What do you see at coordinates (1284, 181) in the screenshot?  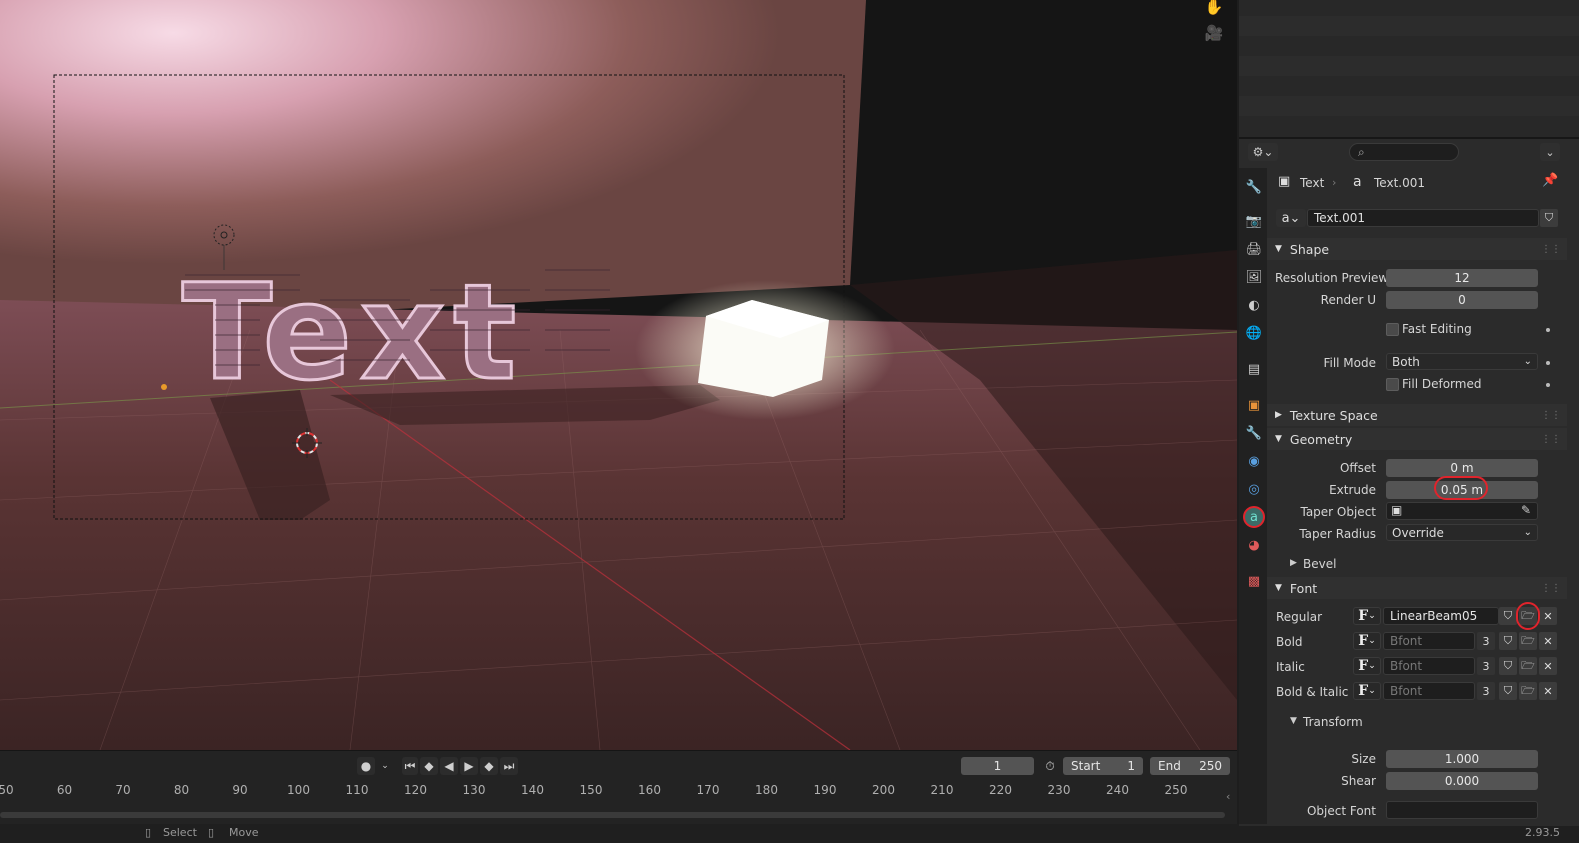 I see `object-icon: ▣` at bounding box center [1284, 181].